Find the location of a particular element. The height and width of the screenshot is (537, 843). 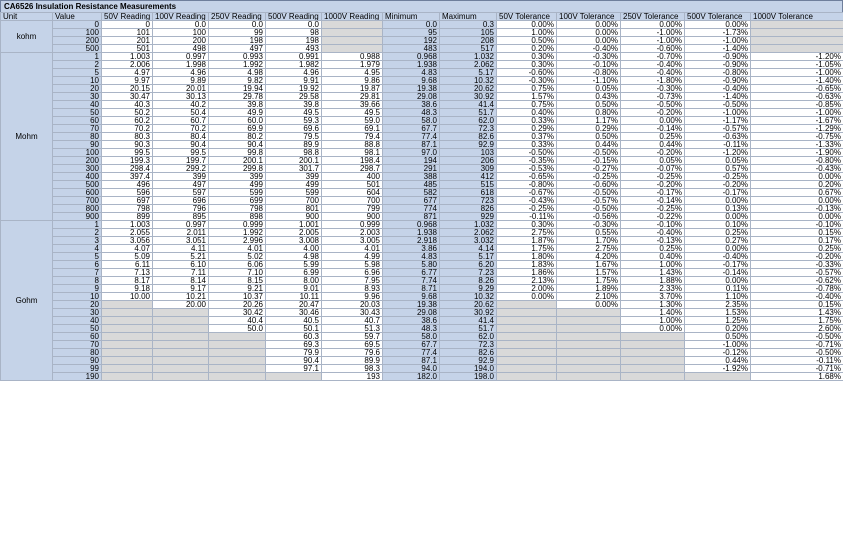

table-cell: 194 is located at coordinates (411, 160).